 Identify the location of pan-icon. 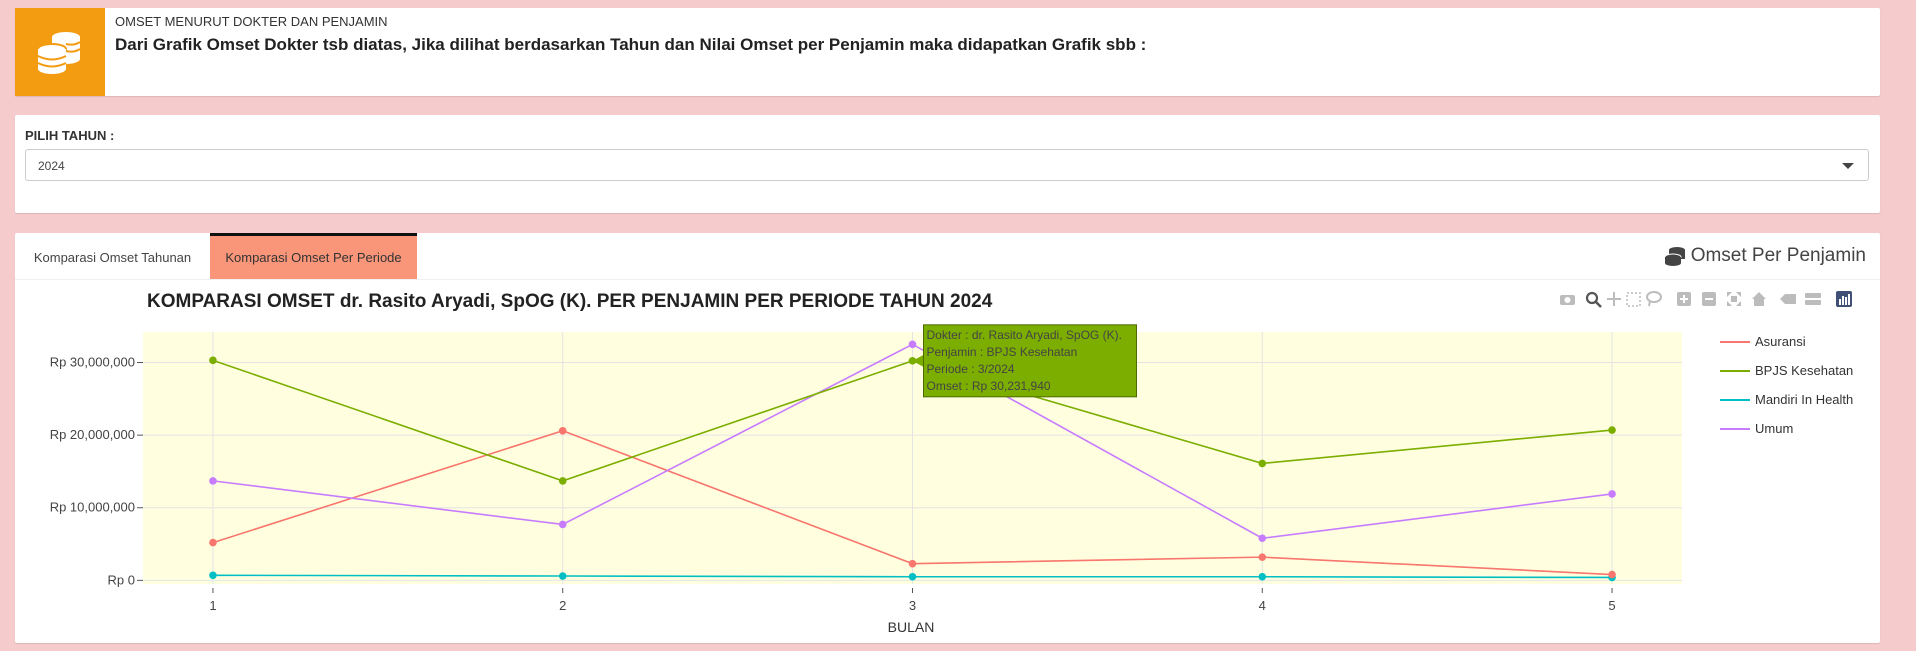
(1614, 299).